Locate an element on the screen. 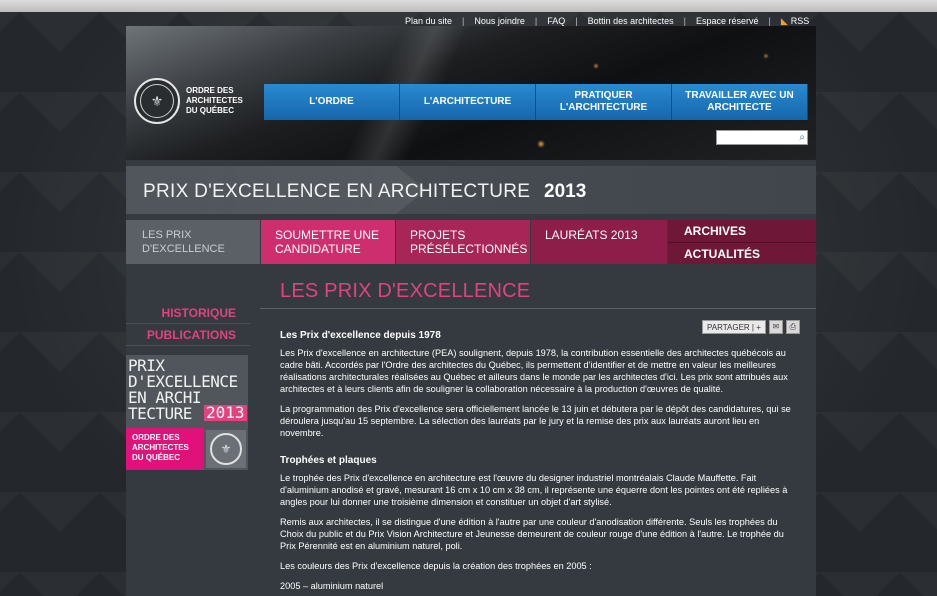 Image resolution: width=937 pixels, height=596 pixels. sub-tab-stack: ARCHIVES ACTUALITÉS is located at coordinates (742, 242).